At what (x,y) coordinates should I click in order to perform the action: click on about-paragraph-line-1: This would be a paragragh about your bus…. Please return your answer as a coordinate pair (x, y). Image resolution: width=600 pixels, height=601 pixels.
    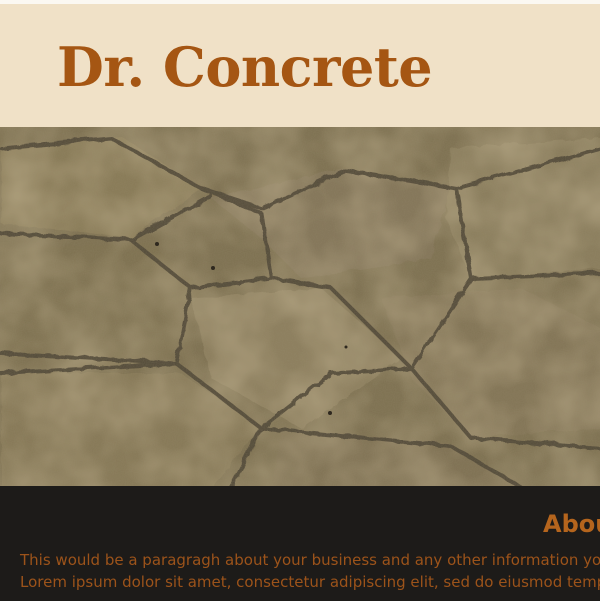
    Looking at the image, I should click on (310, 560).